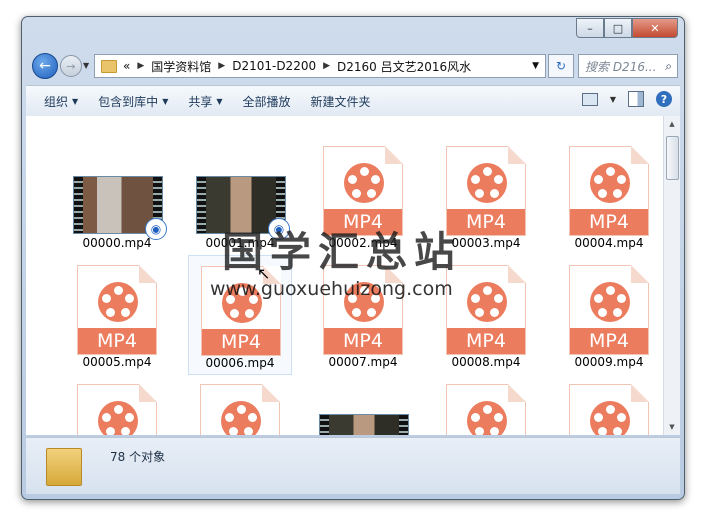 This screenshot has height=520, width=704. Describe the element at coordinates (45, 66) in the screenshot. I see `back-button: ←` at that location.